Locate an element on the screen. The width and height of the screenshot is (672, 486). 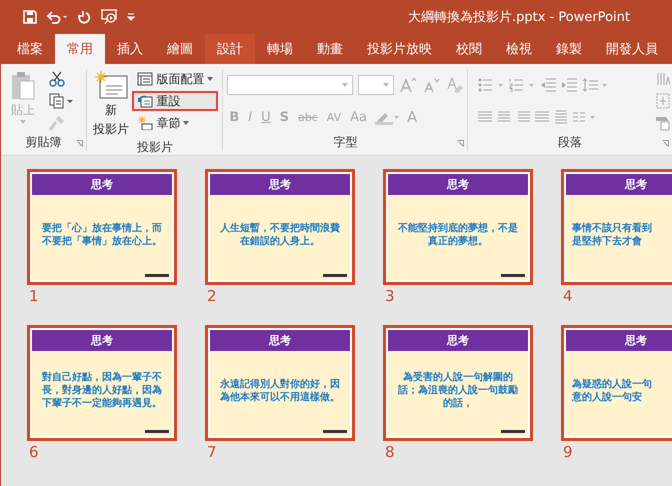
slide-text: 人生短暫，不要把時間浪費在錯誤的人身上。 is located at coordinates (279, 235).